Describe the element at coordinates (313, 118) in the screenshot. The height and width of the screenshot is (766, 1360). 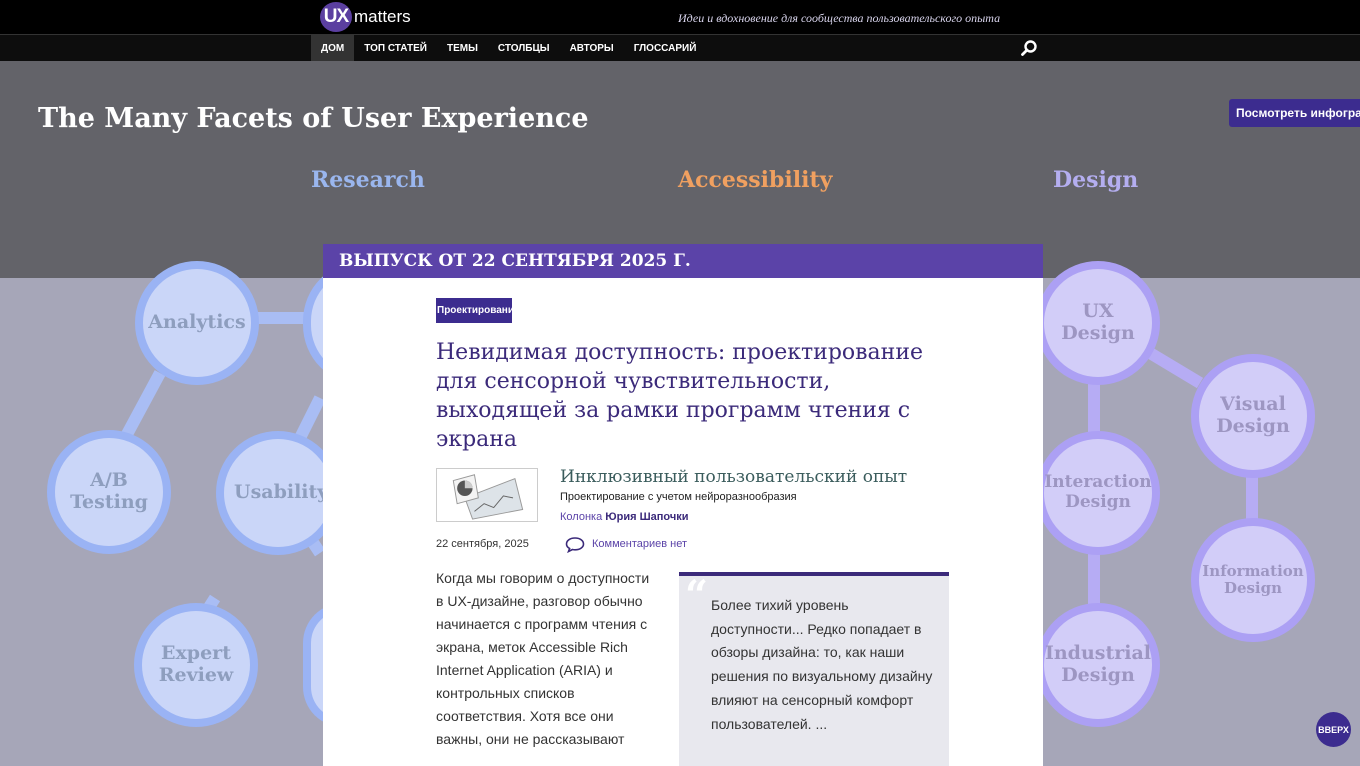
I see `hero-title: The Many Facets of User Experience` at that location.